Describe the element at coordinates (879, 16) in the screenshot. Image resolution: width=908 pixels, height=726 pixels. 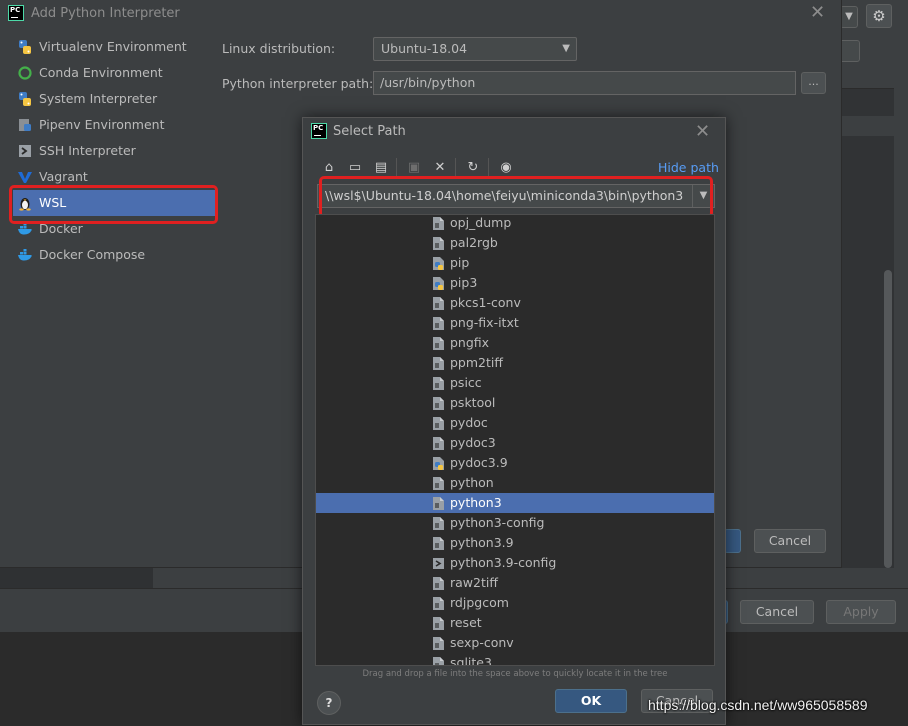
I see `gear-icon: ⚙` at that location.